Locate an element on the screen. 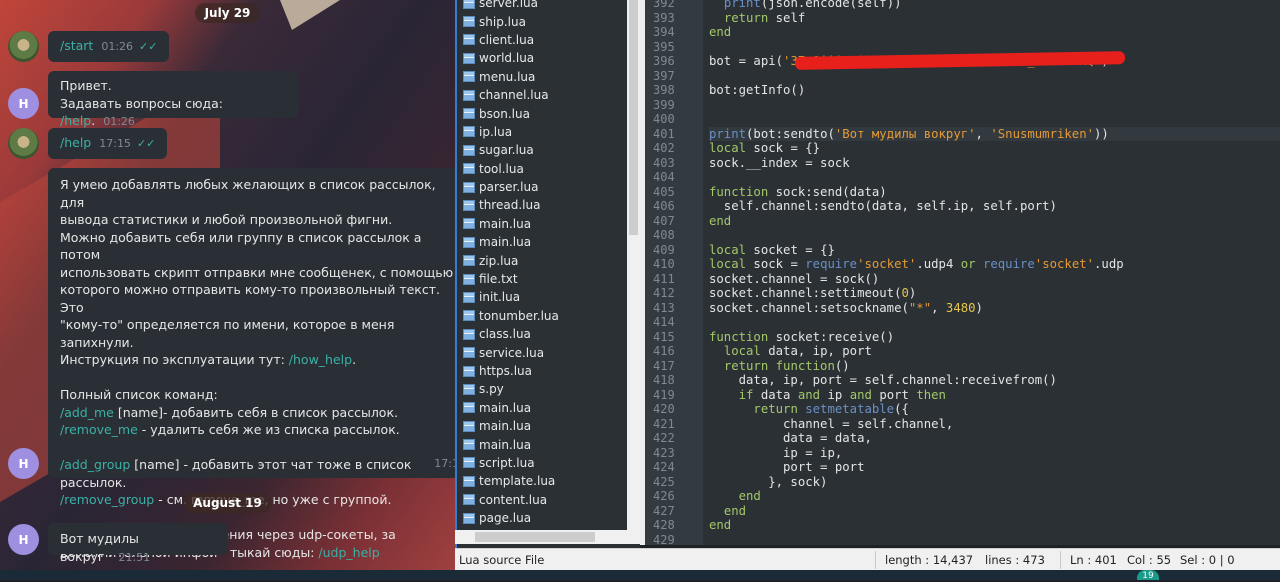  code-line: function sock:send(data) is located at coordinates (994, 192).